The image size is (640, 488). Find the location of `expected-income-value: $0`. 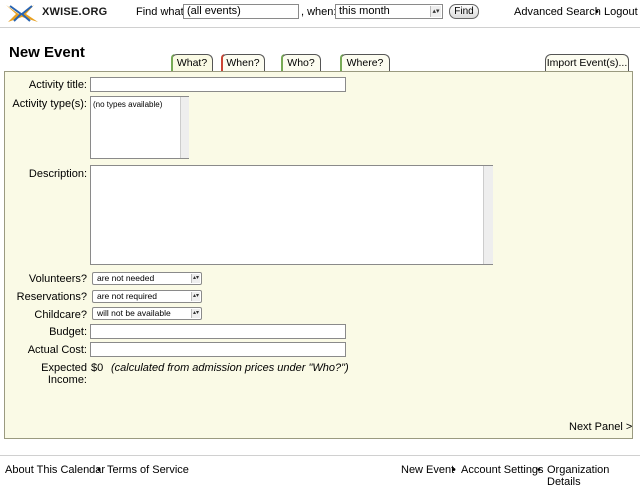

expected-income-value: $0 is located at coordinates (97, 368).